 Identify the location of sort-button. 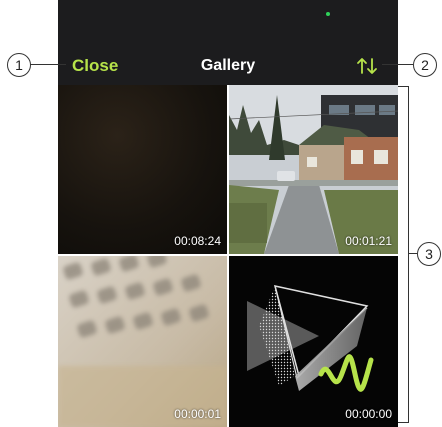
(367, 66).